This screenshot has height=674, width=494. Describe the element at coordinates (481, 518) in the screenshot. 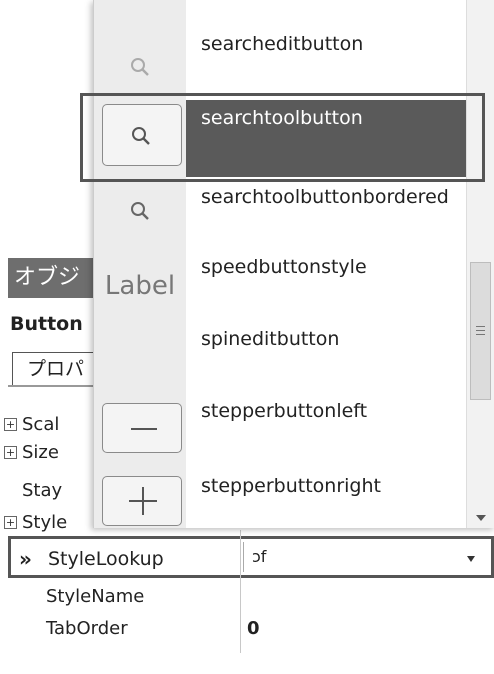

I see `scroll-down-arrow-icon` at that location.